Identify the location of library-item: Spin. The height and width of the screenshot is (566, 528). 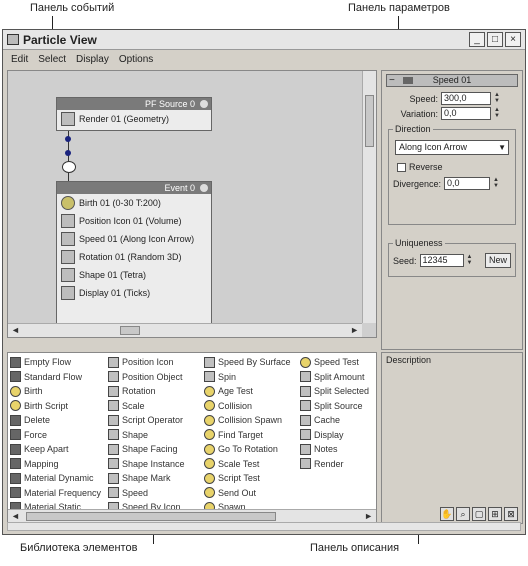
(247, 377).